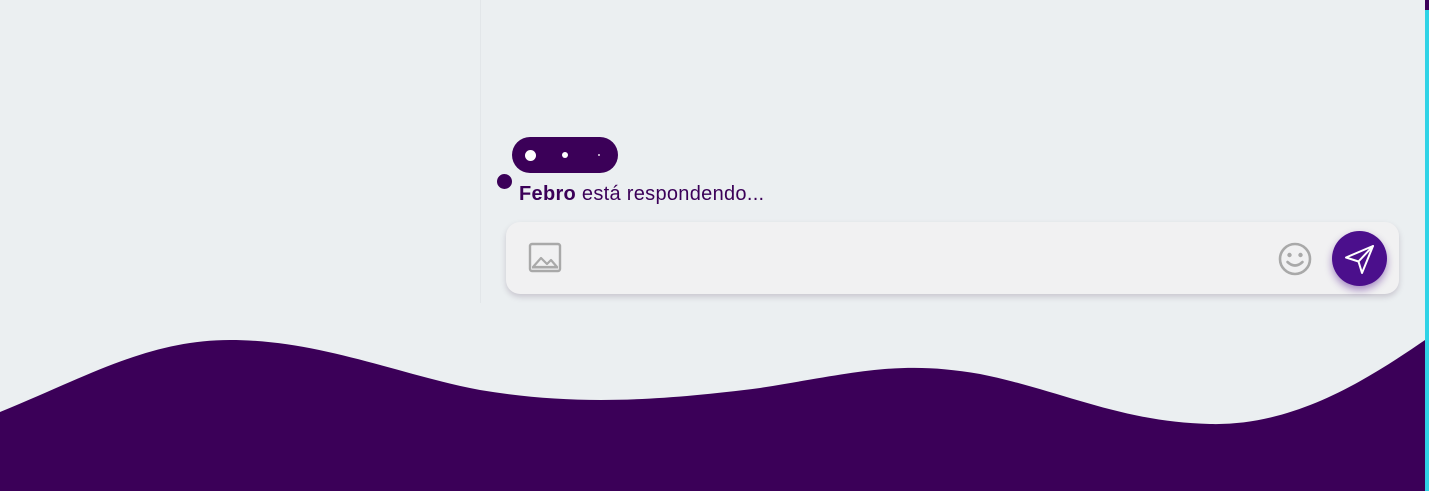  I want to click on typing-user-name: Febro, so click(548, 194).